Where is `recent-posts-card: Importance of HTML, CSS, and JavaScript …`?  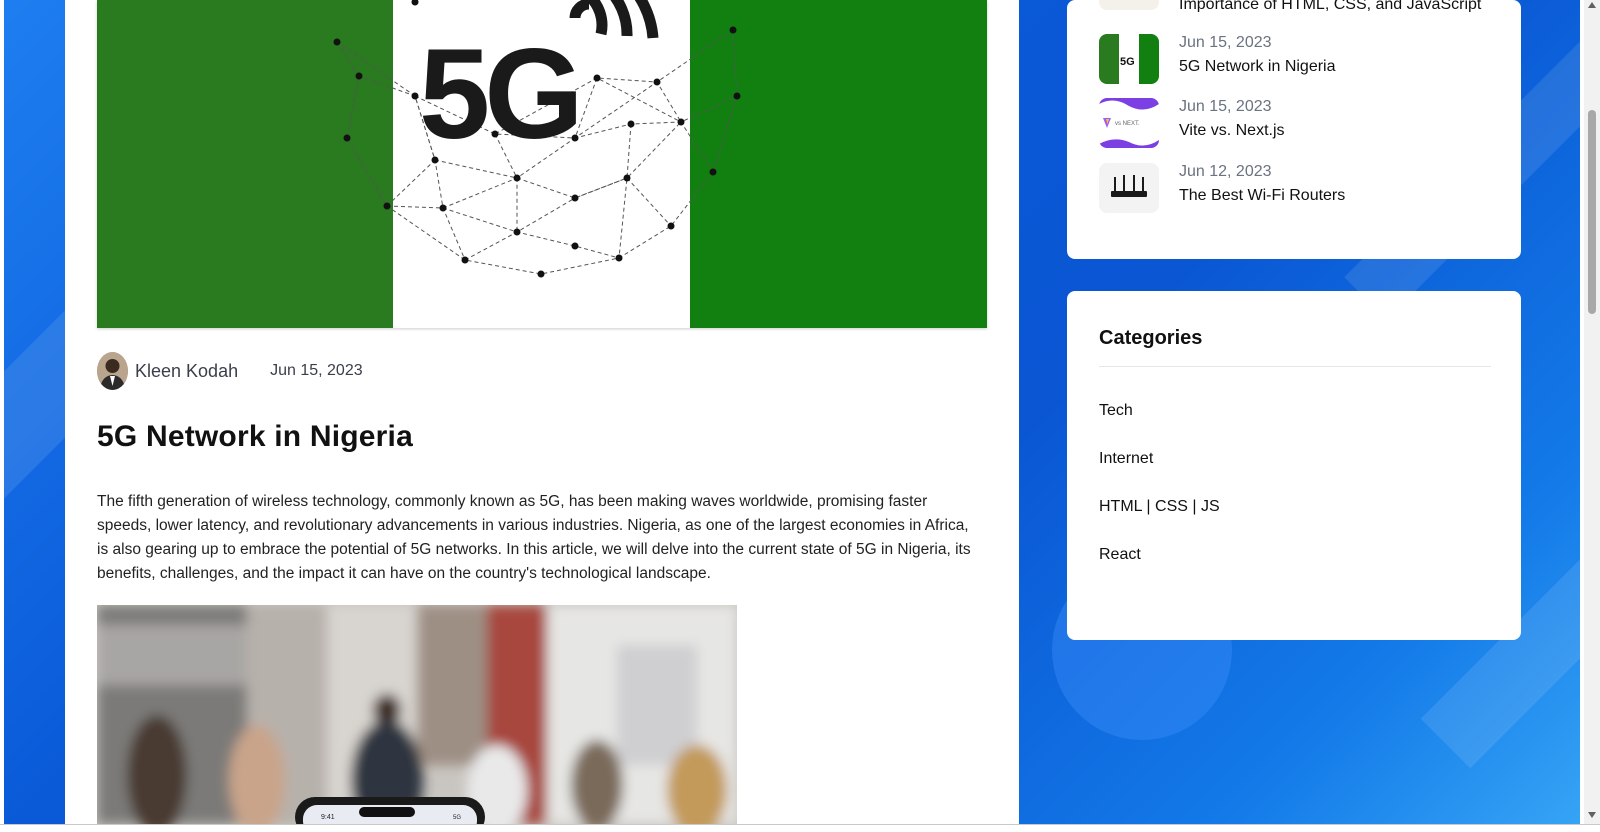
recent-posts-card: Importance of HTML, CSS, and JavaScript … is located at coordinates (1294, 129).